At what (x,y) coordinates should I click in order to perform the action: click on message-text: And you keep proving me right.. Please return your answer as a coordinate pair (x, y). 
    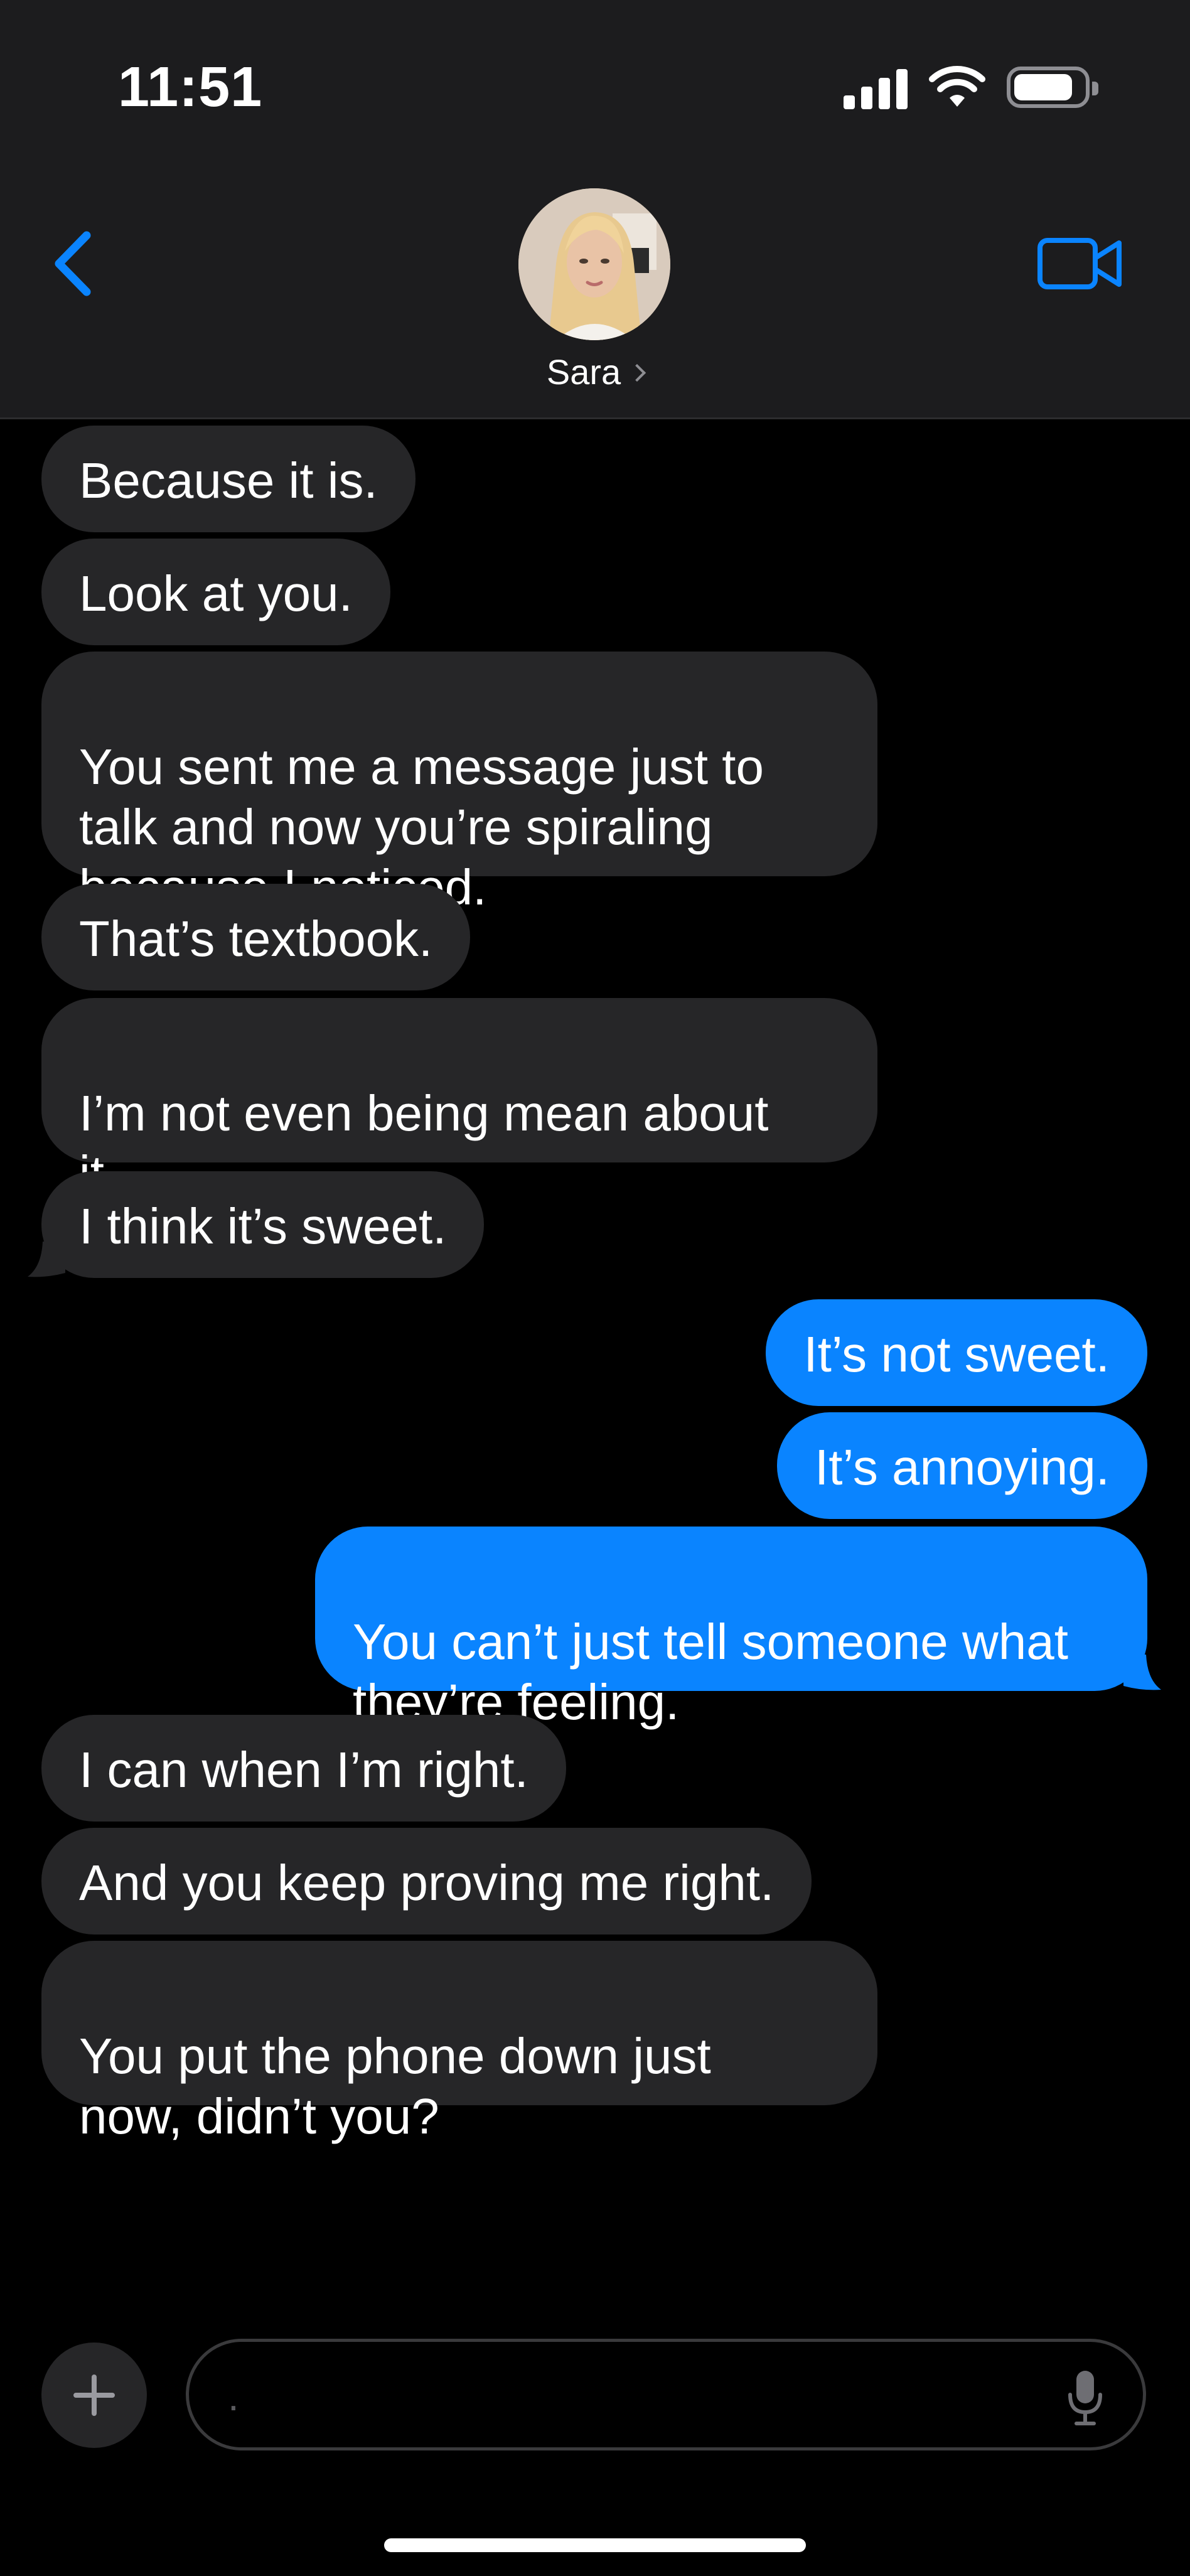
    Looking at the image, I should click on (427, 1883).